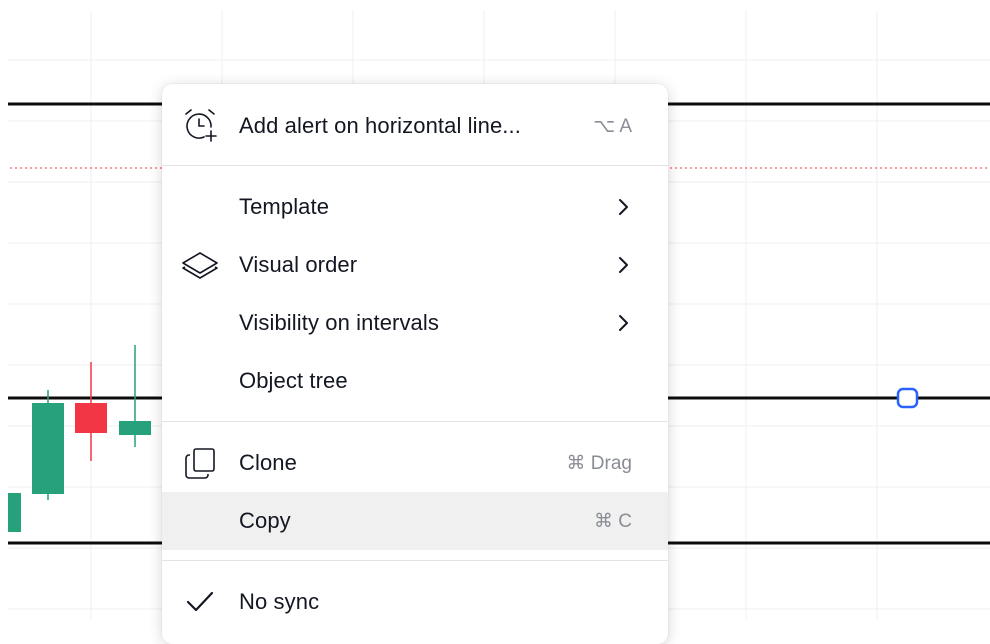 The width and height of the screenshot is (990, 644). I want to click on menu-item-label: Object tree, so click(293, 380).